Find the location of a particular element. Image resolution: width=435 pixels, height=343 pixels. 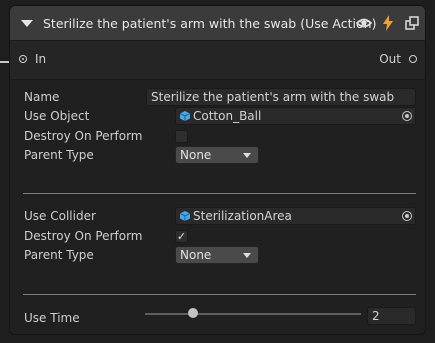

parent-type-label: Parent Type is located at coordinates (59, 155).